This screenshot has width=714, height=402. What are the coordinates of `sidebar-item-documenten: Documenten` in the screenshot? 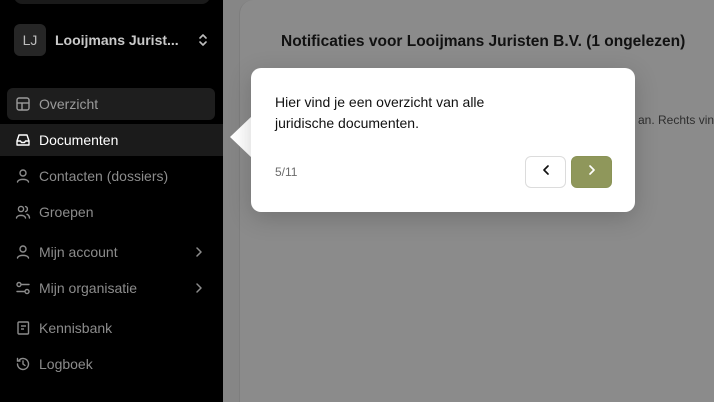 It's located at (111, 140).